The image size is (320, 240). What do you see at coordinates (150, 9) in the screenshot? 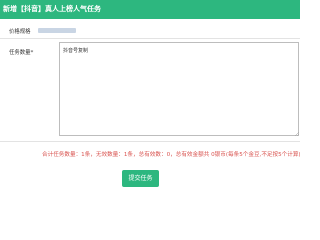
I see `dialog-title: 新增【抖音】真人上榜人气任务` at bounding box center [150, 9].